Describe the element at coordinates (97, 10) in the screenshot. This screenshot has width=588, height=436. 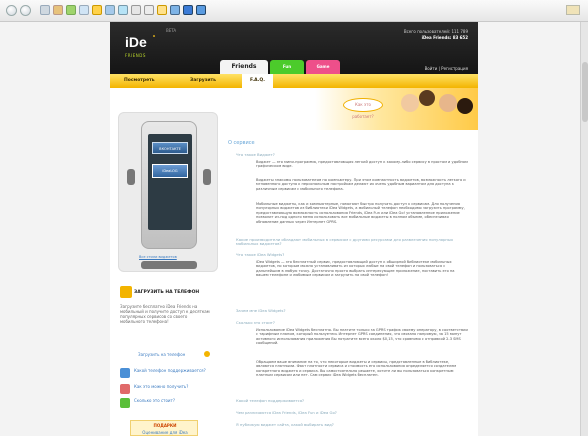
I see `favorites-icon` at that location.